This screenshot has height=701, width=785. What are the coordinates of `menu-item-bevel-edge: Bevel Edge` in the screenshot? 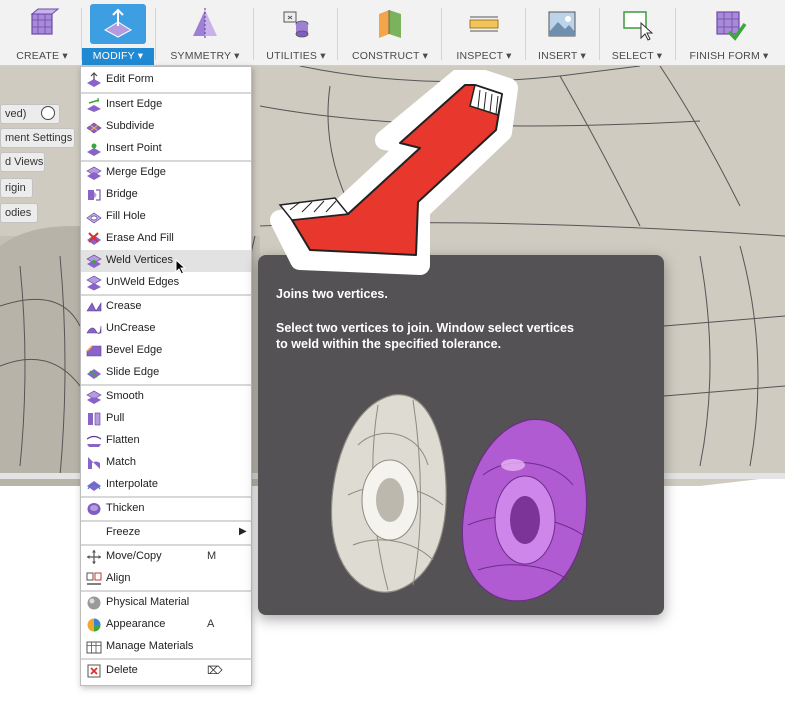 It's located at (166, 351).